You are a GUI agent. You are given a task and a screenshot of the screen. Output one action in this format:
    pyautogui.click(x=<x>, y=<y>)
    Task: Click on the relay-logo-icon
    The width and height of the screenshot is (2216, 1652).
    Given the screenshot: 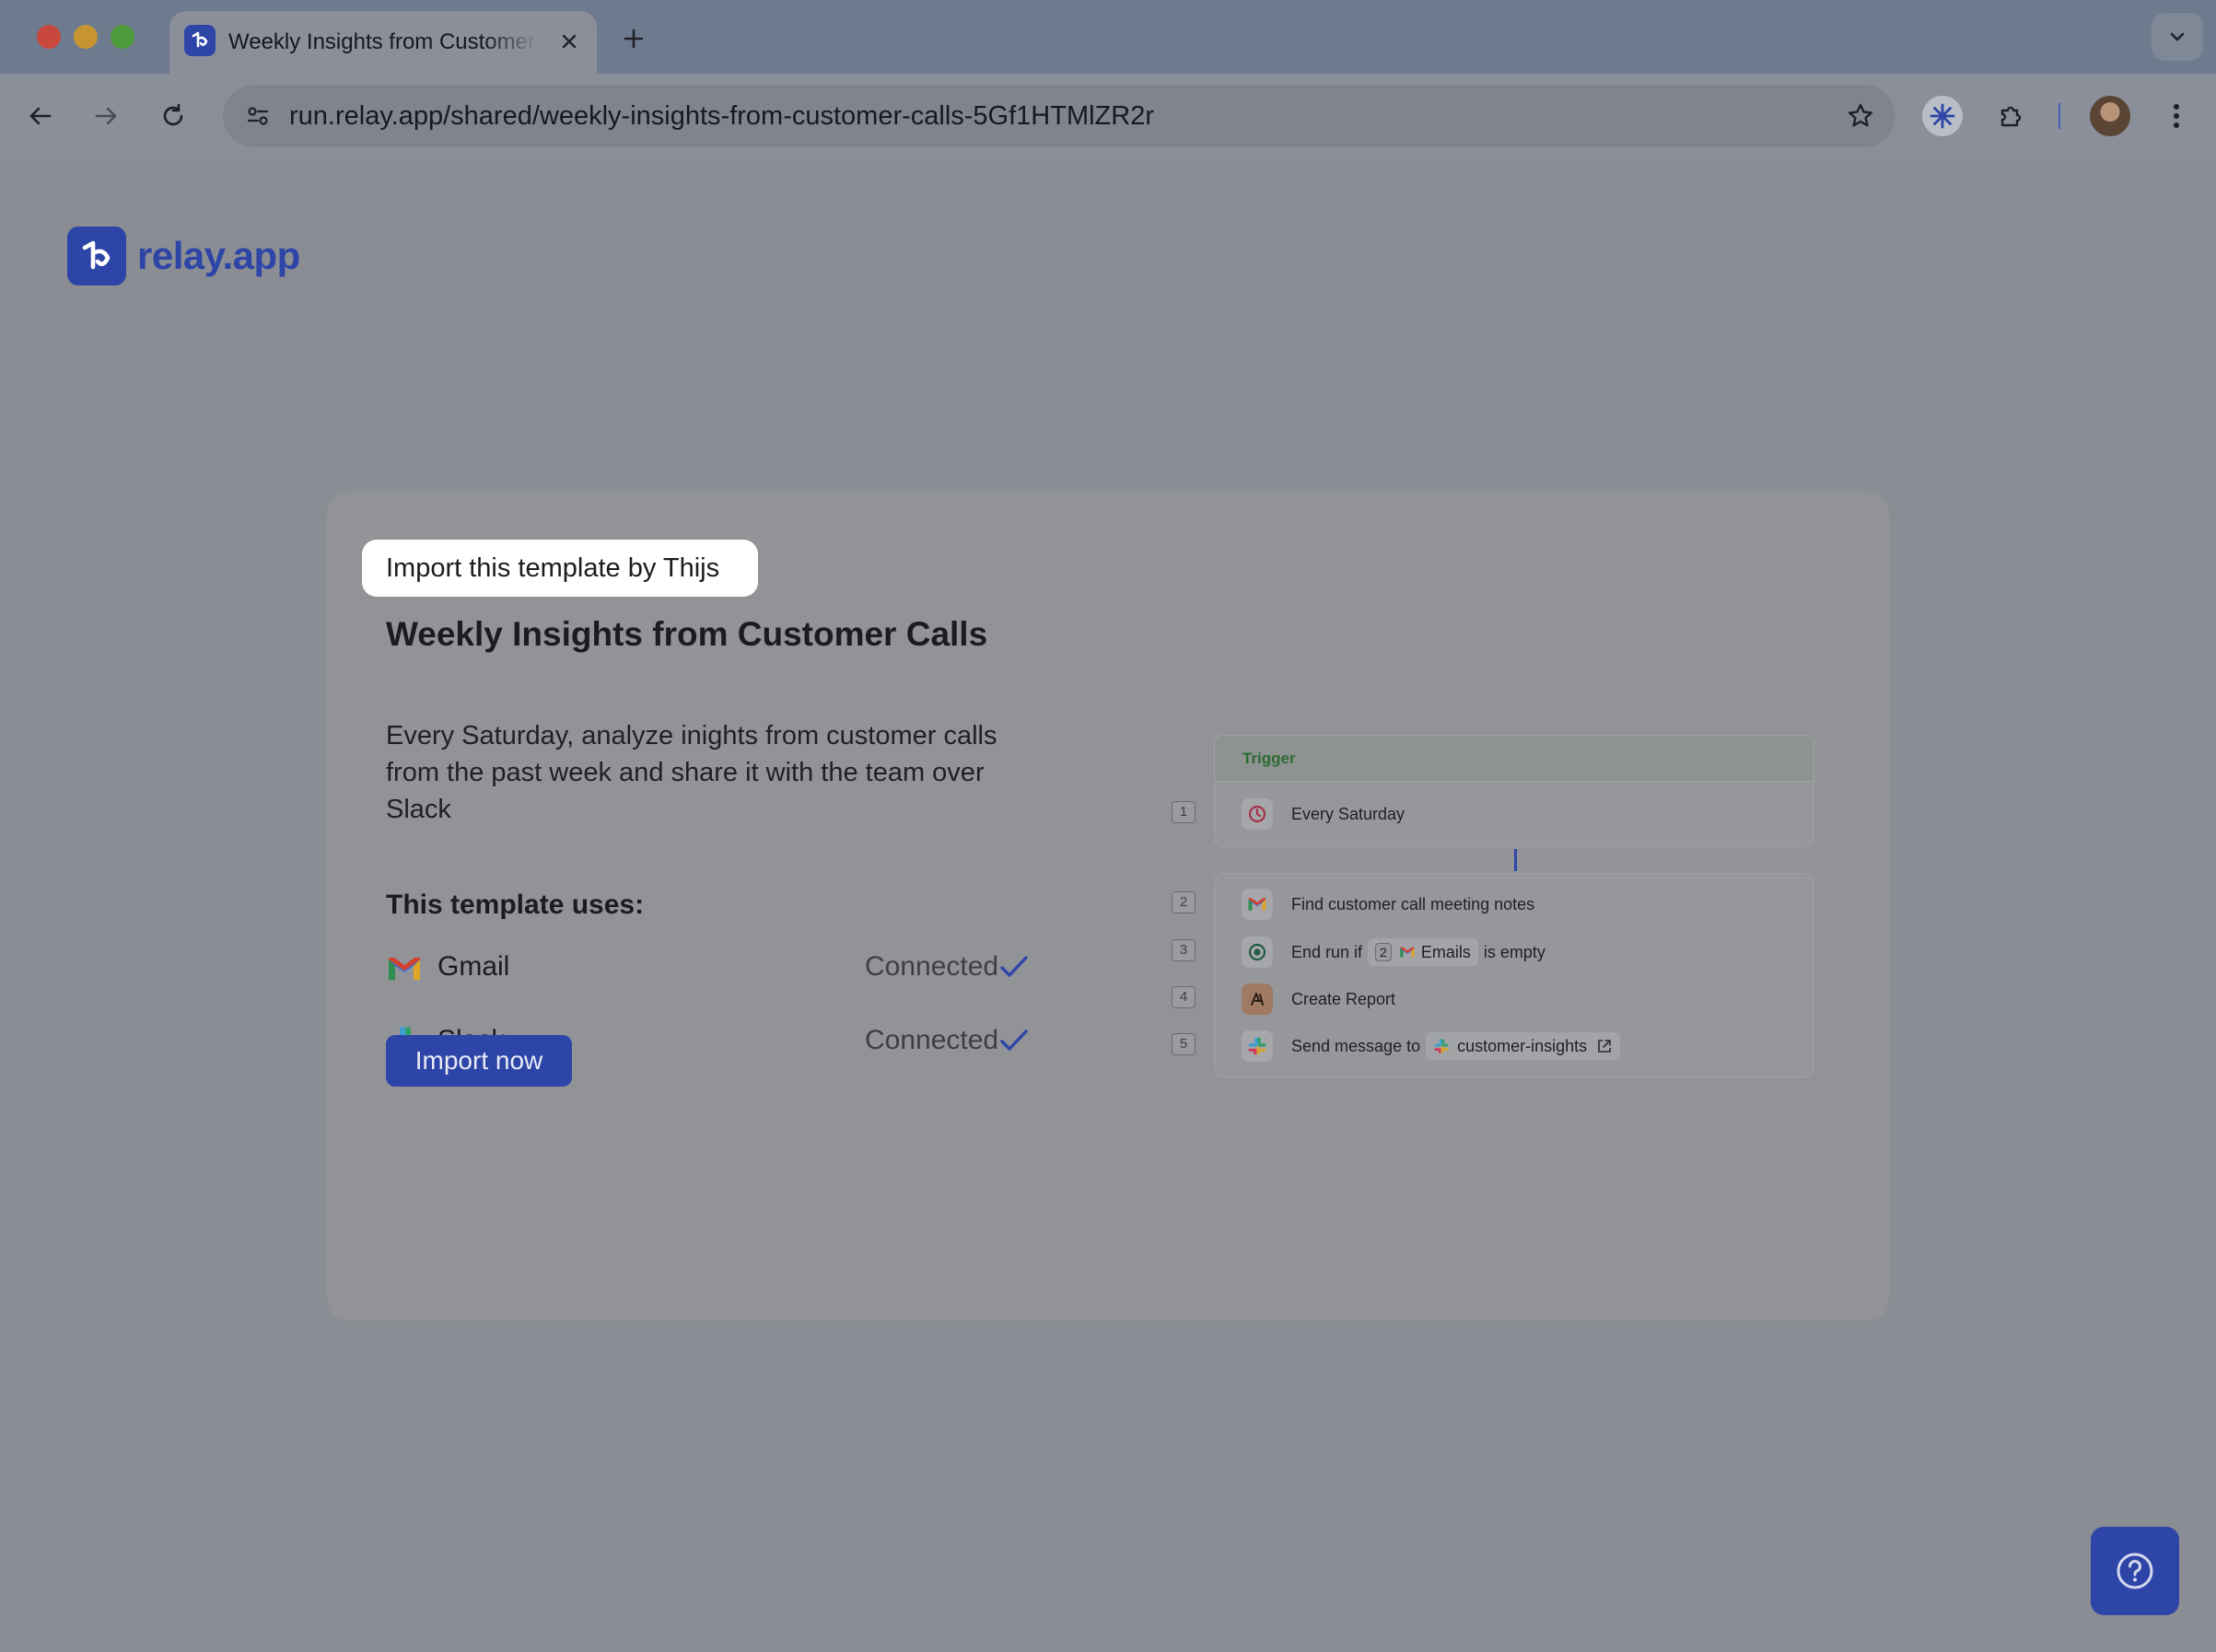 What is the action you would take?
    pyautogui.click(x=97, y=256)
    